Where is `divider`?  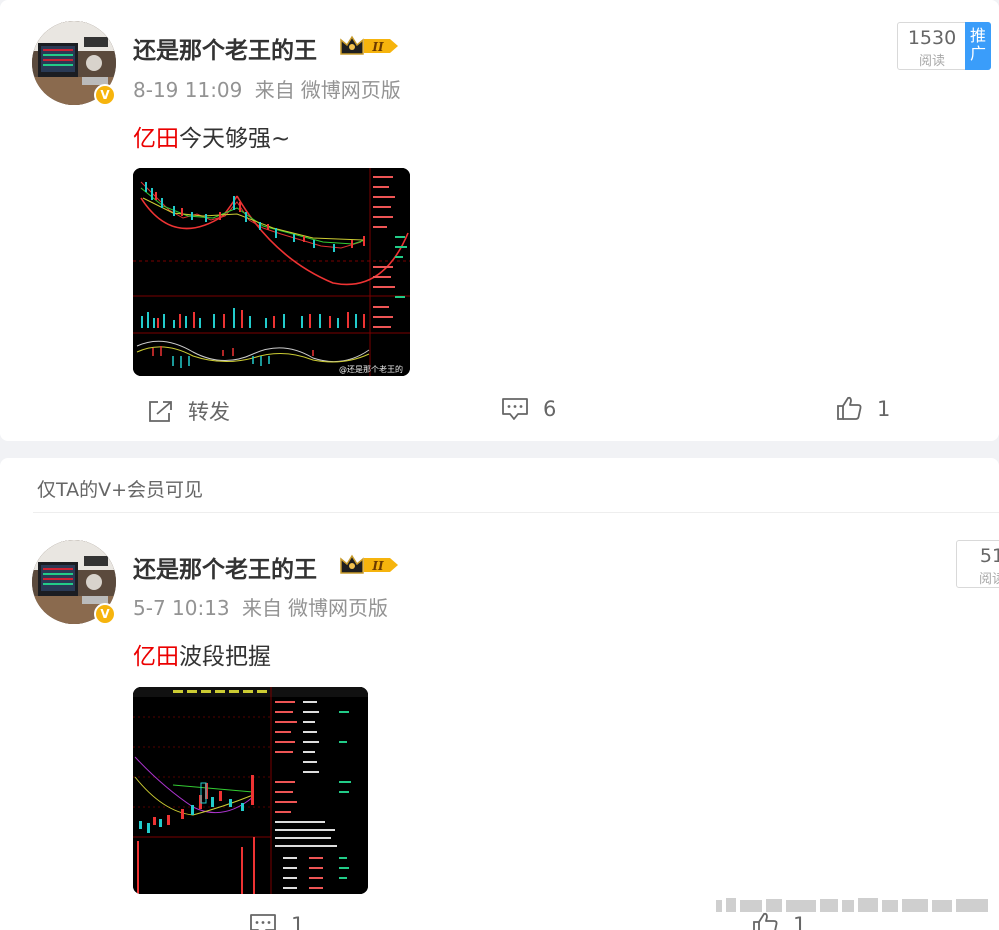 divider is located at coordinates (516, 512).